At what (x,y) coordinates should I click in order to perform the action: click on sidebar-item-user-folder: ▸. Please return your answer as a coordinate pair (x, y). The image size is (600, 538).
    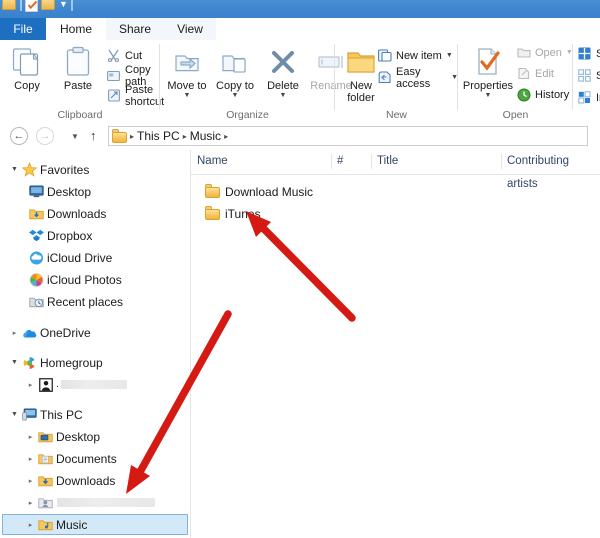
    Looking at the image, I should click on (104, 502).